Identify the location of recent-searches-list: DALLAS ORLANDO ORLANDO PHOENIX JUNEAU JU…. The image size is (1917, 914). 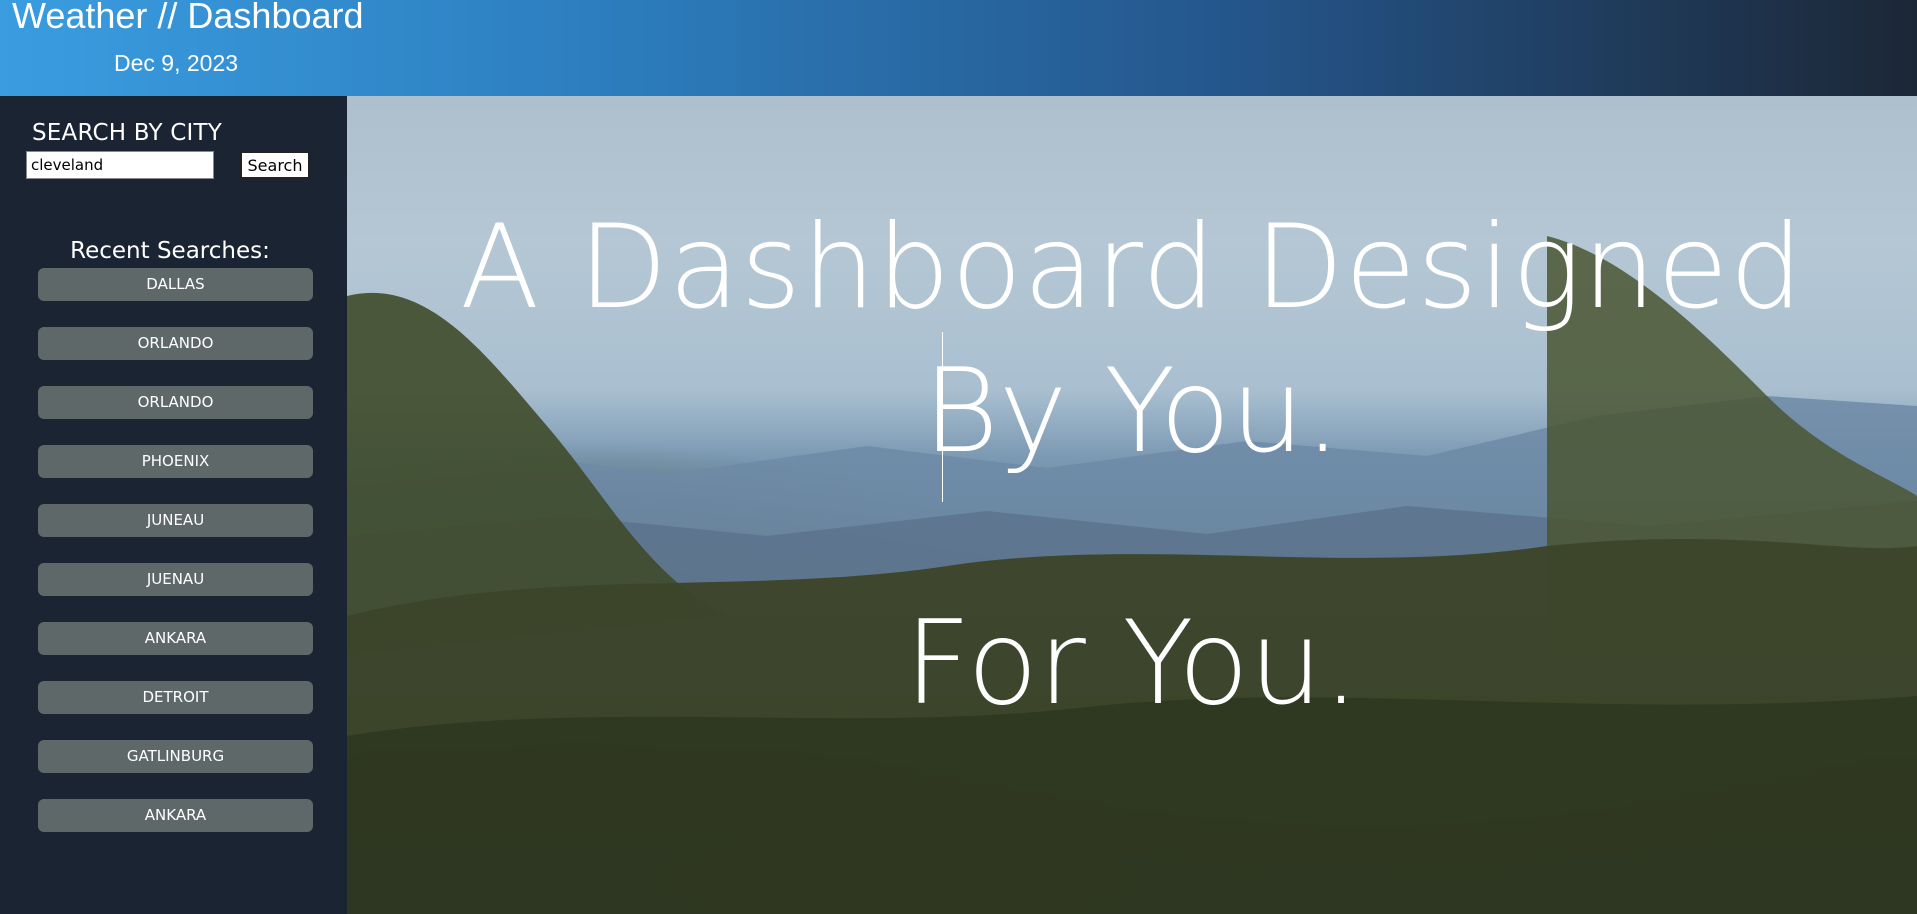
(175, 563).